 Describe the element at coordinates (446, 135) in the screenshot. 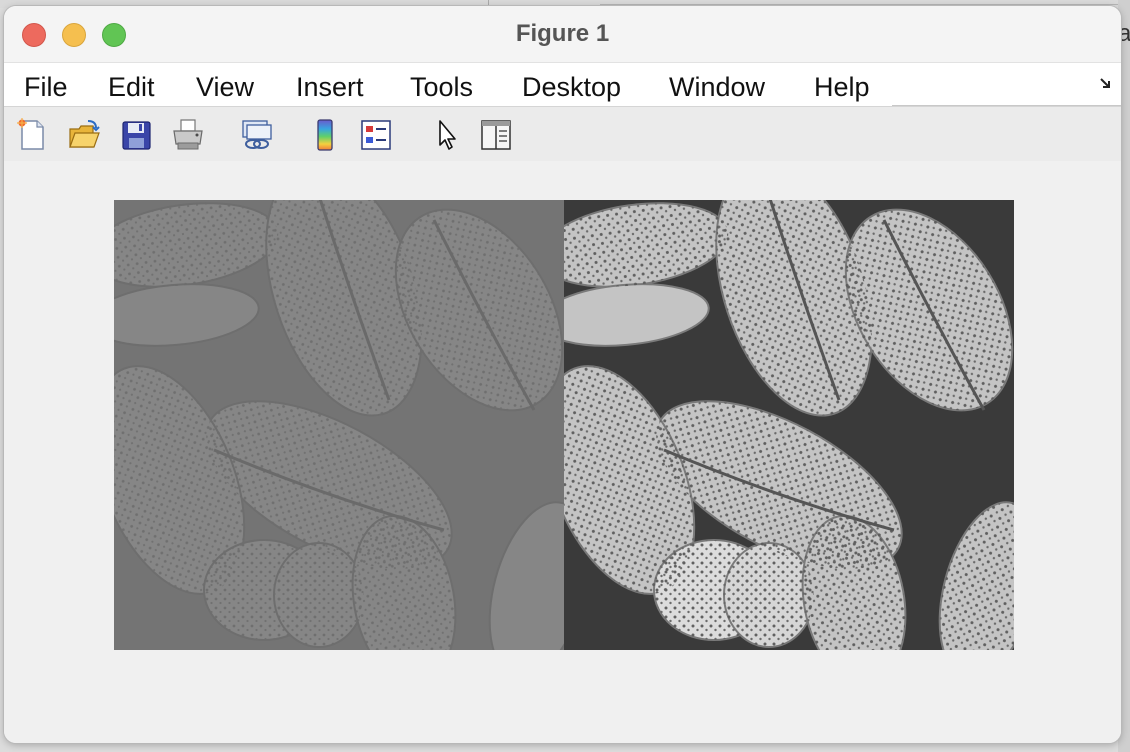

I see `edit-plot-icon` at that location.